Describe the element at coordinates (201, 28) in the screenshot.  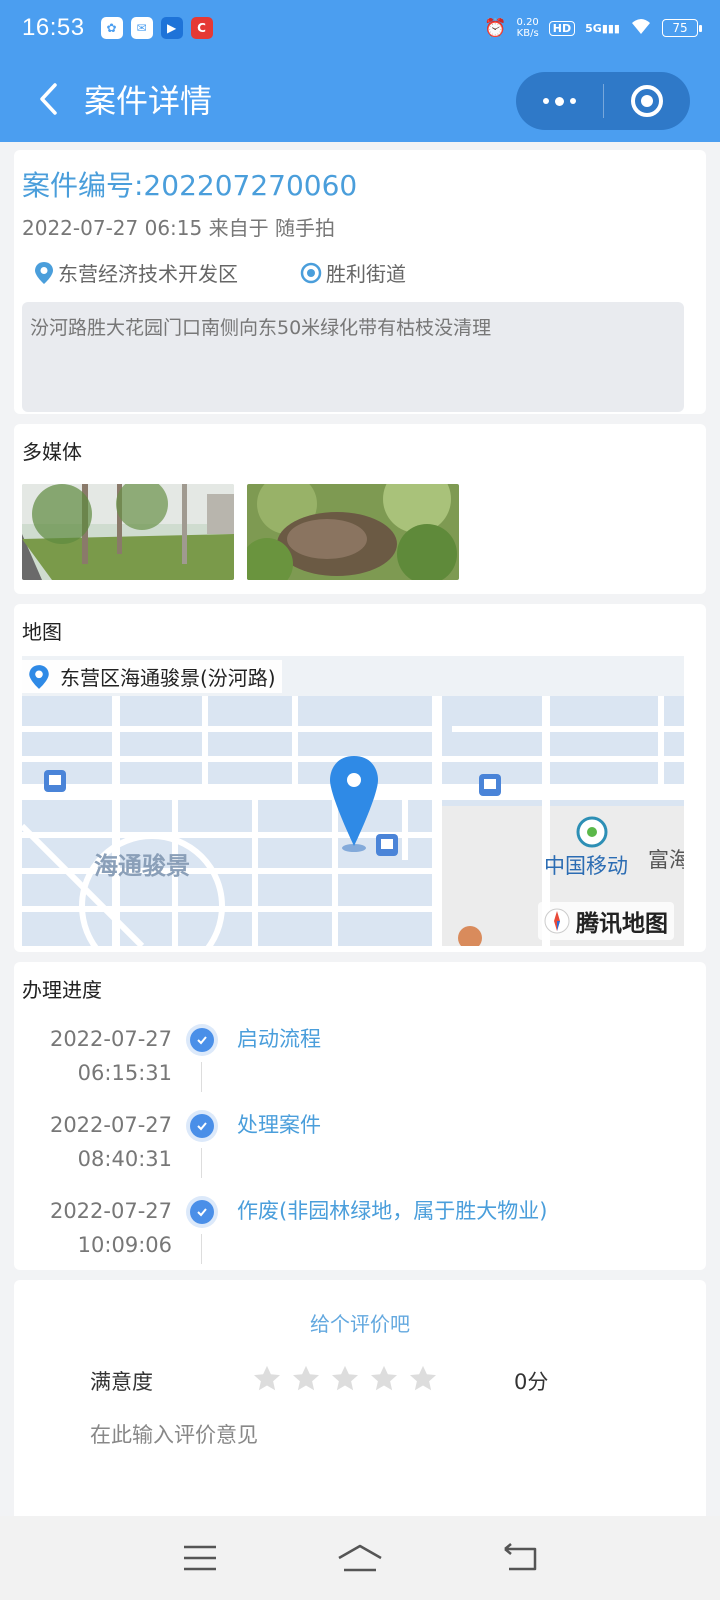
I see `app-c-icon: C` at that location.